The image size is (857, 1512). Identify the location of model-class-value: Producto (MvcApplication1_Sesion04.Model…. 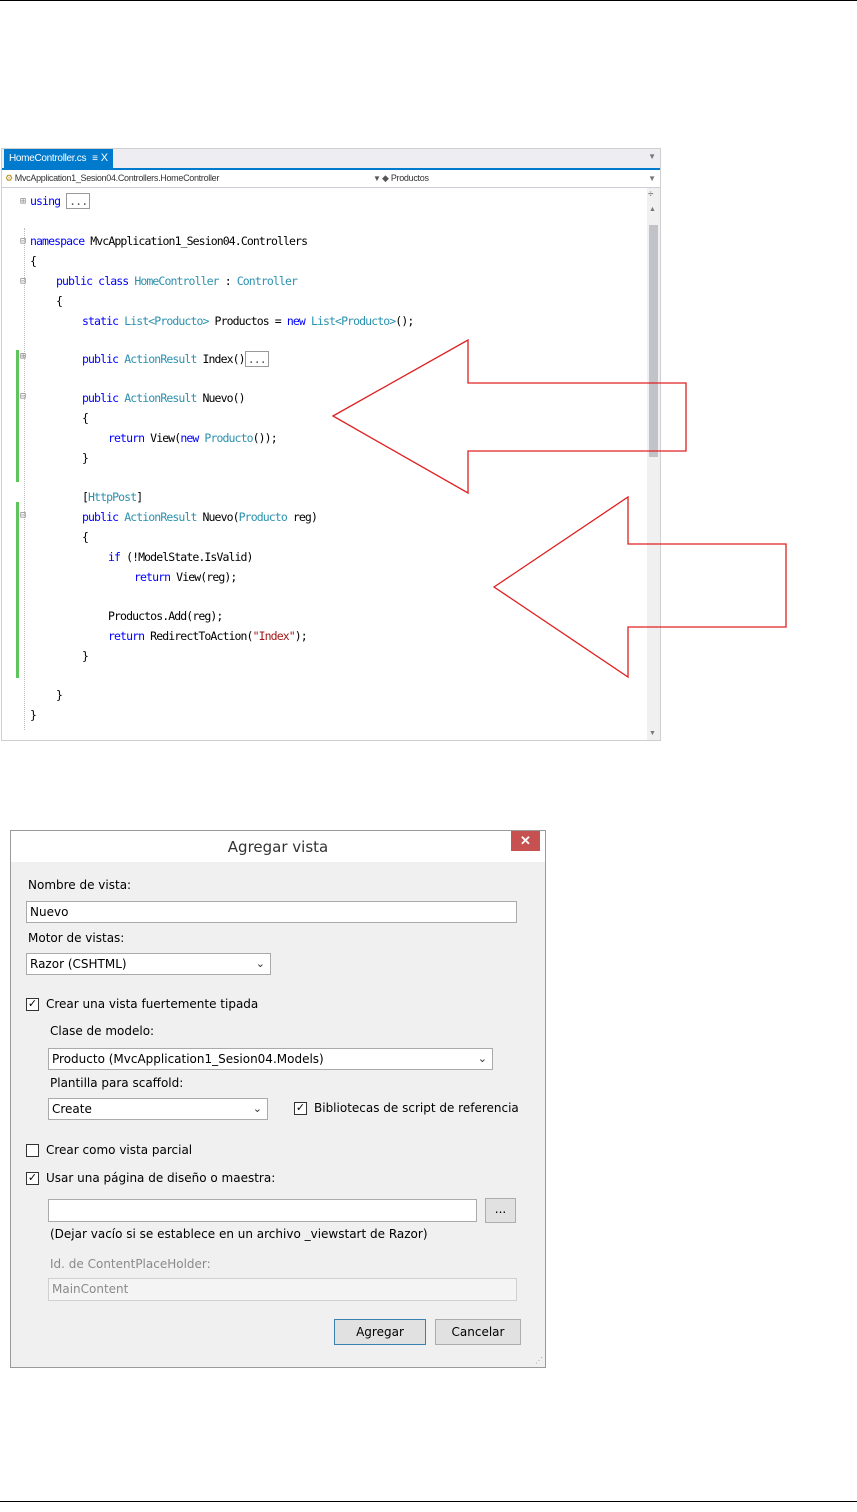
(188, 1059).